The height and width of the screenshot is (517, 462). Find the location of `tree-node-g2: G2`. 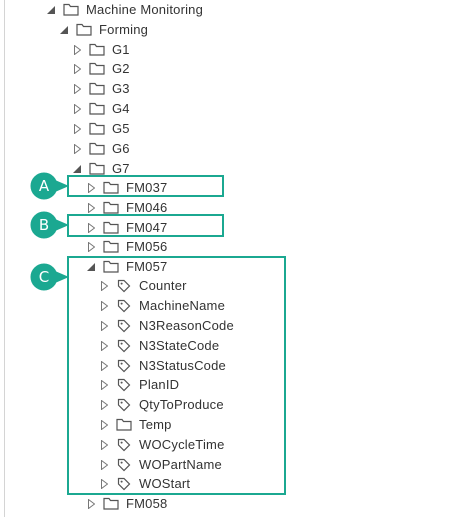

tree-node-g2: G2 is located at coordinates (100, 68).